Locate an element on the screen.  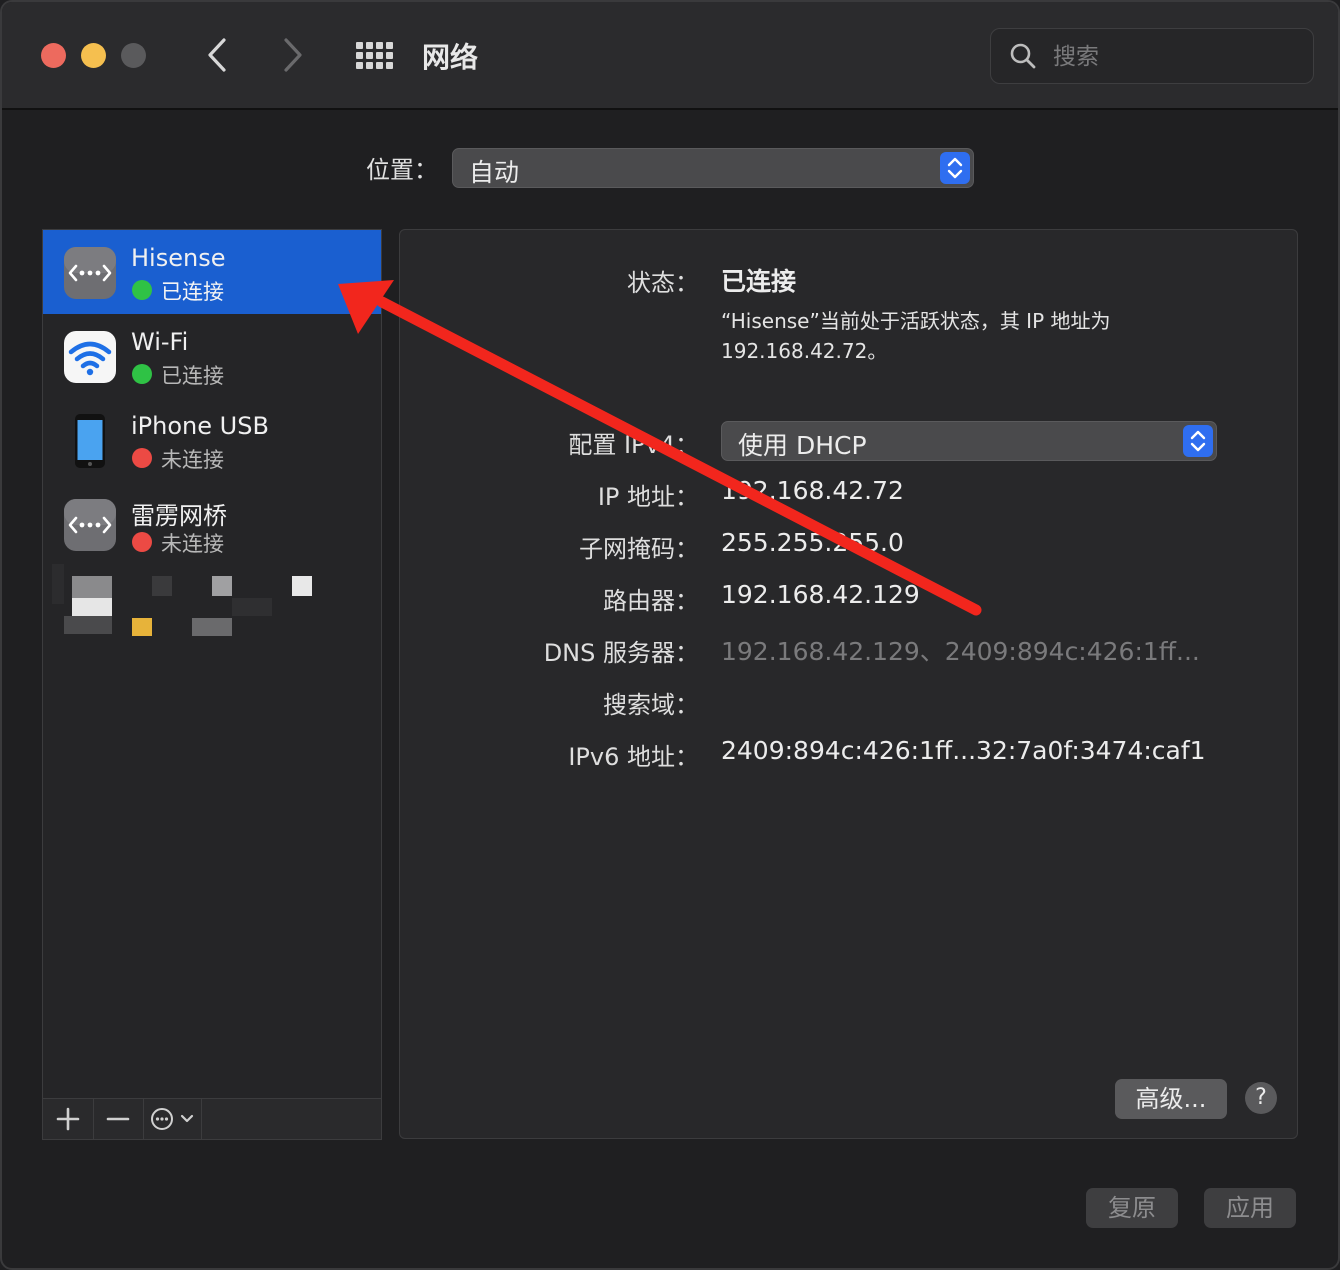
iphone-icon is located at coordinates (90, 441).